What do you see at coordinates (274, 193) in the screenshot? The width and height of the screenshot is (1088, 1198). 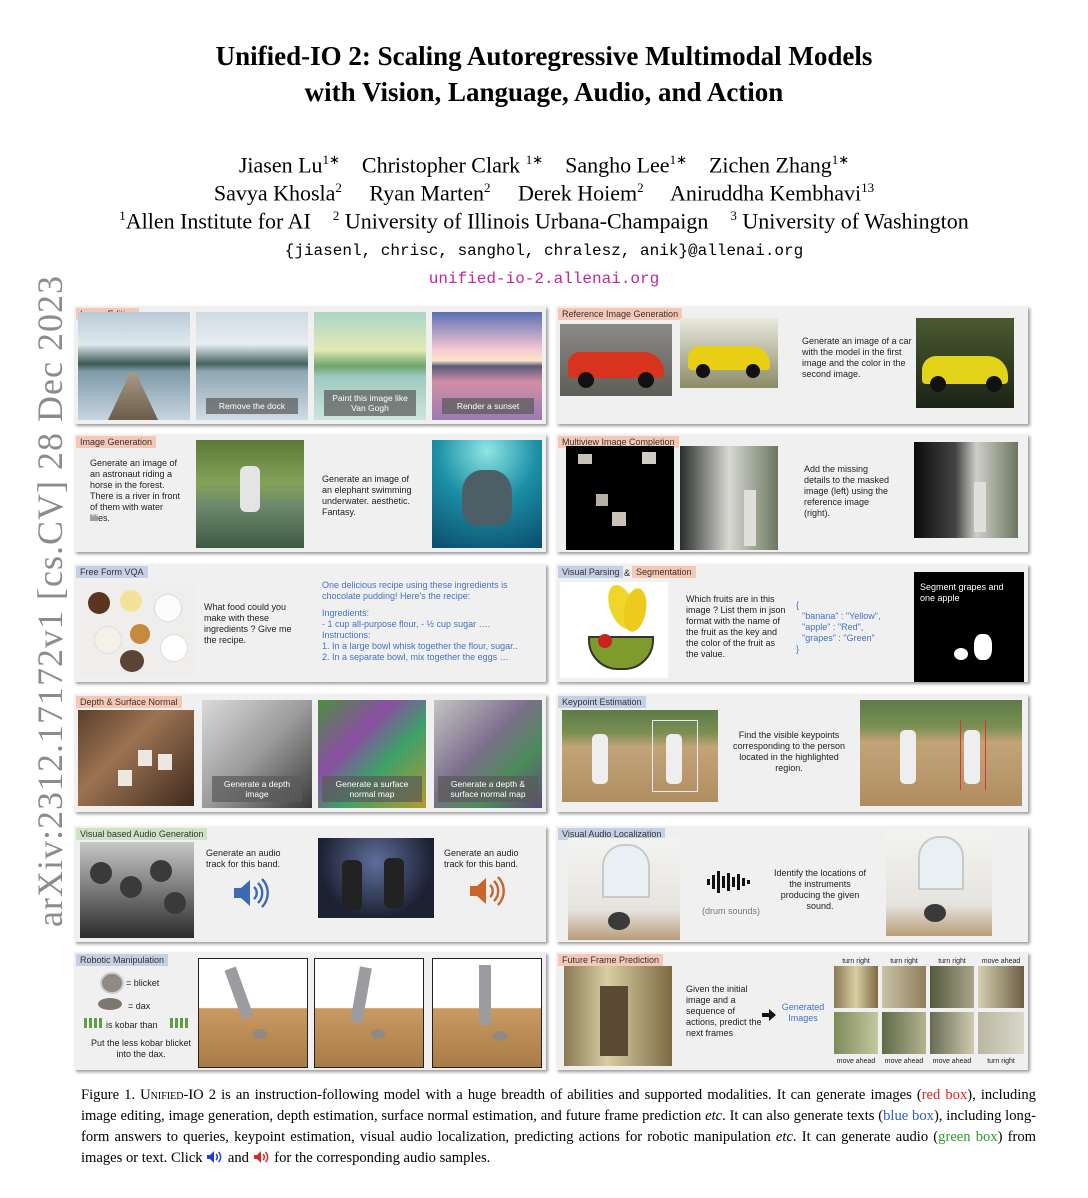 I see `author: Savya Khosla` at bounding box center [274, 193].